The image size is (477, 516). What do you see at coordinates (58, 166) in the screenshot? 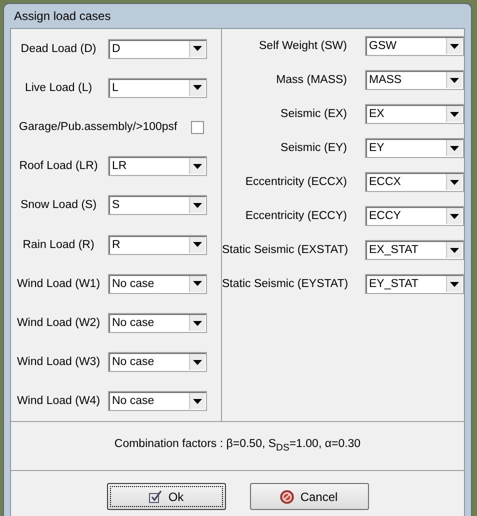
I see `field-label: Roof Load (LR)` at bounding box center [58, 166].